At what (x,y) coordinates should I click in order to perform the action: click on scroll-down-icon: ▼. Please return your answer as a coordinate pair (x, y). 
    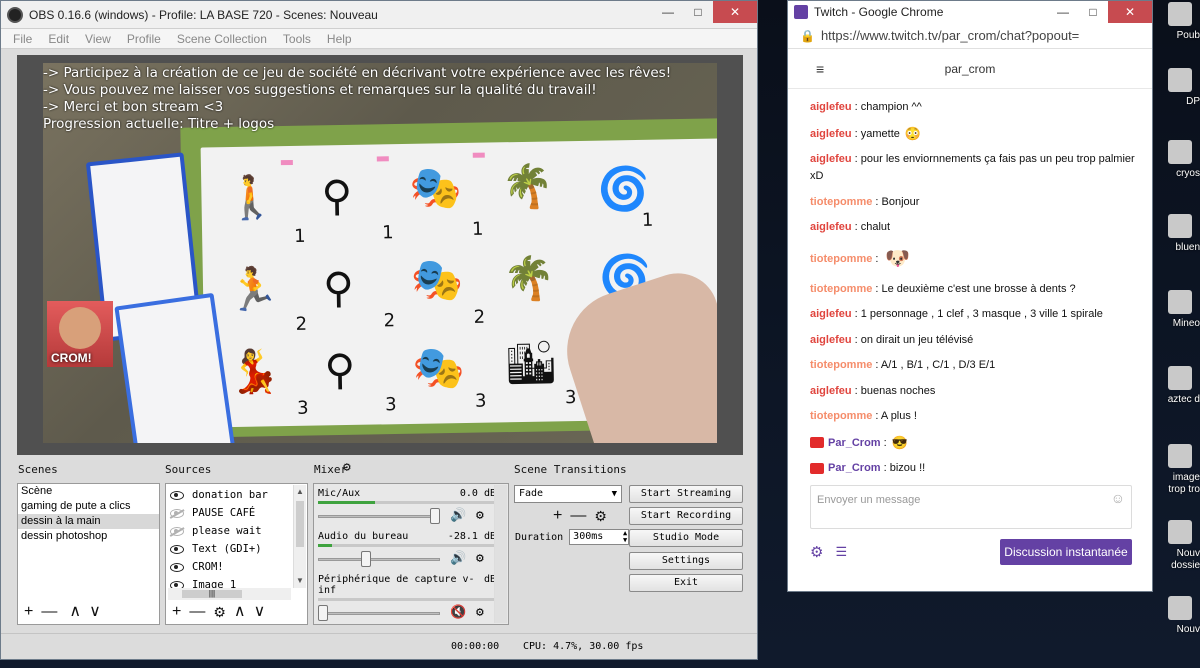
    Looking at the image, I should click on (300, 581).